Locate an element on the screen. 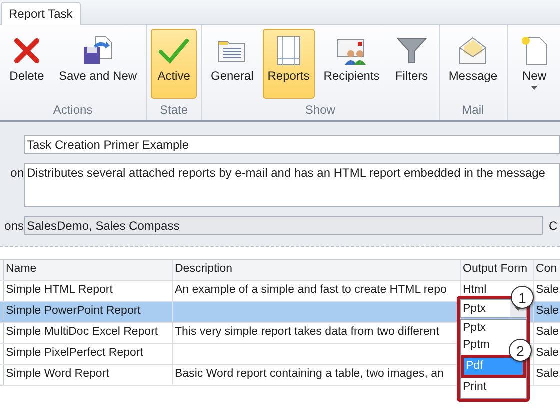  field-label: ons is located at coordinates (14, 226).